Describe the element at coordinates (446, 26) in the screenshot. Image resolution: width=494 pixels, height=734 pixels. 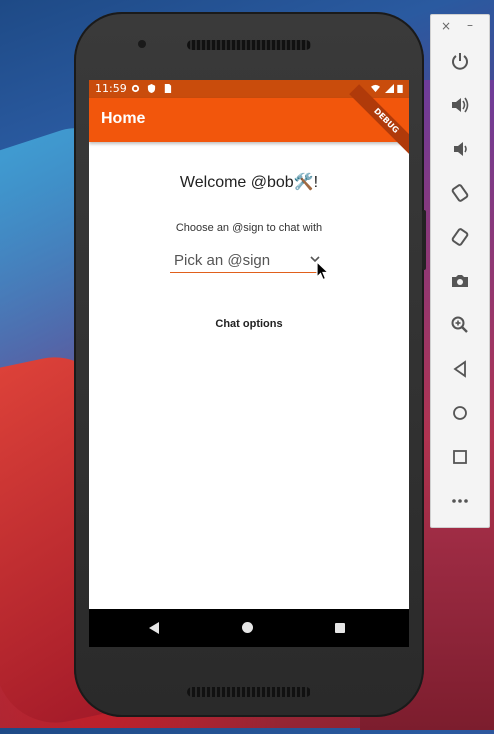
I see `close-icon: ×` at that location.